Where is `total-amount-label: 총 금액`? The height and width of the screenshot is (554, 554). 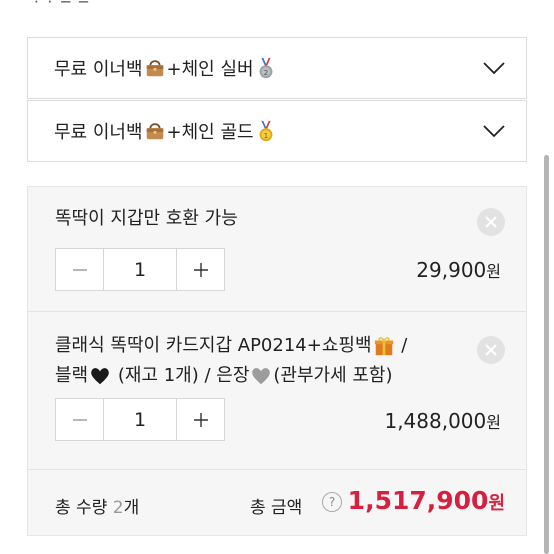
total-amount-label: 총 금액 is located at coordinates (276, 508).